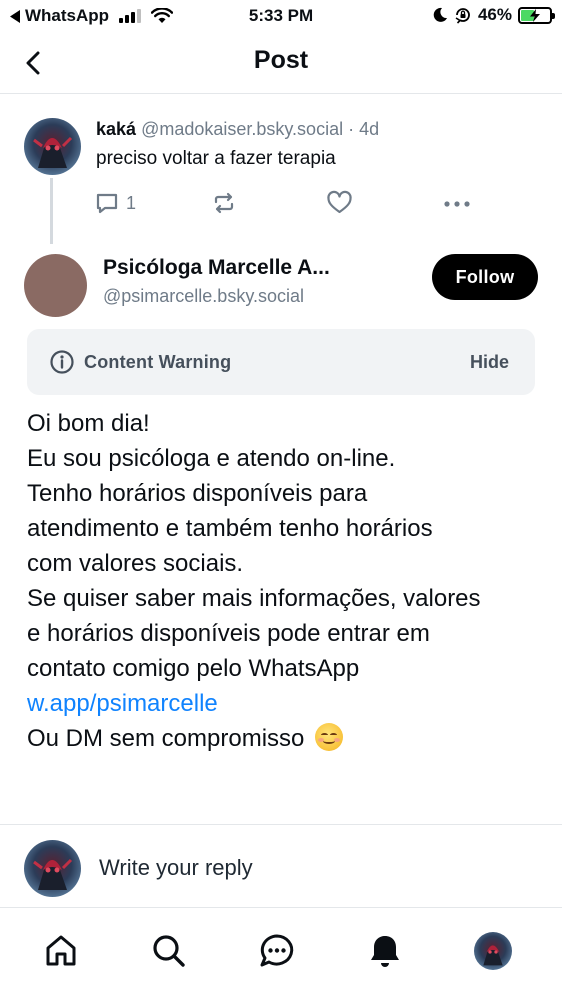 Image resolution: width=562 pixels, height=1000 pixels. I want to click on status-right-group: 46%, so click(493, 15).